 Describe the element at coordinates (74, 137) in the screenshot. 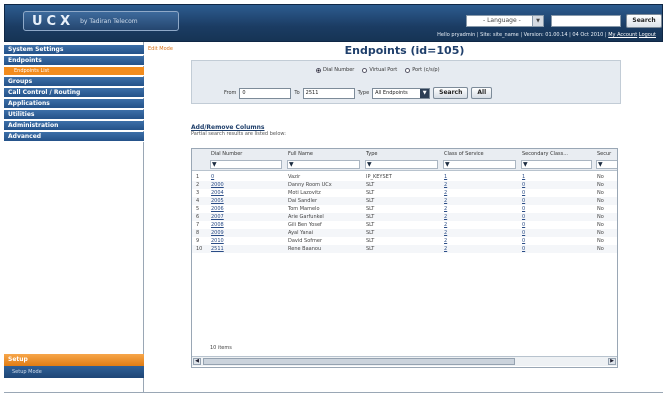

I see `sidebar-item-advanced: Advanced` at that location.